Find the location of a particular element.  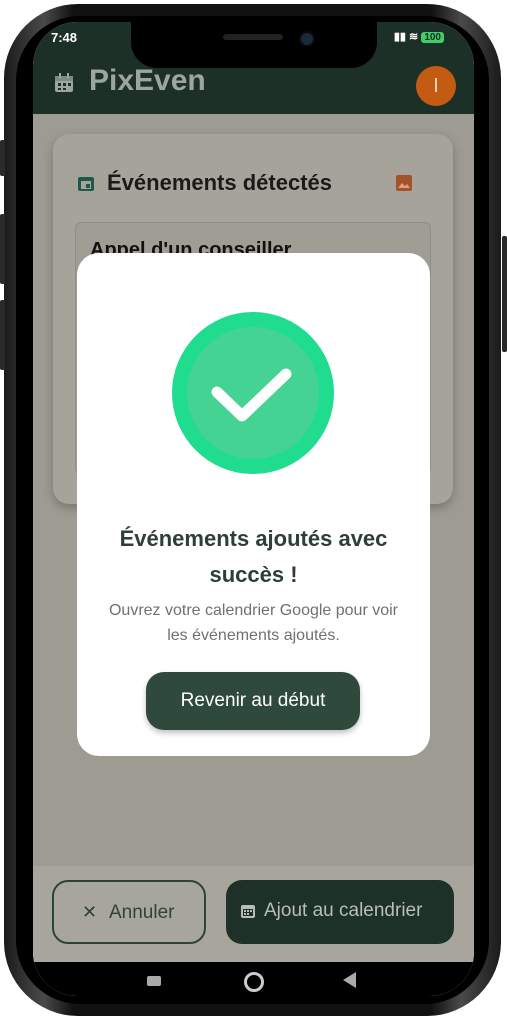

card-title: Événements détectés is located at coordinates (219, 182).